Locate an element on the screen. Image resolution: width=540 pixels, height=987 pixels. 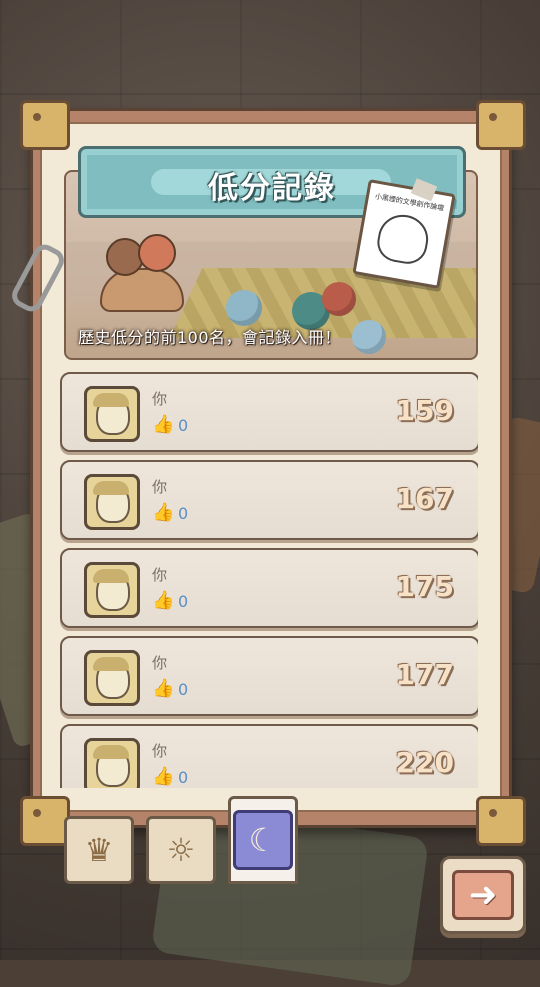
banner-caption: 歷史低分的前100名，會記錄入冊！ is located at coordinates (210, 337).